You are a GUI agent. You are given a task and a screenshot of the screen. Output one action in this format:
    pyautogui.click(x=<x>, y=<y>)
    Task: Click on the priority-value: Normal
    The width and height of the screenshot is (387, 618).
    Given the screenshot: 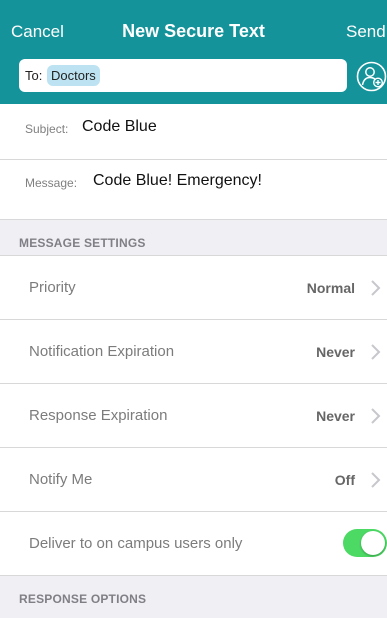 What is the action you would take?
    pyautogui.click(x=330, y=288)
    